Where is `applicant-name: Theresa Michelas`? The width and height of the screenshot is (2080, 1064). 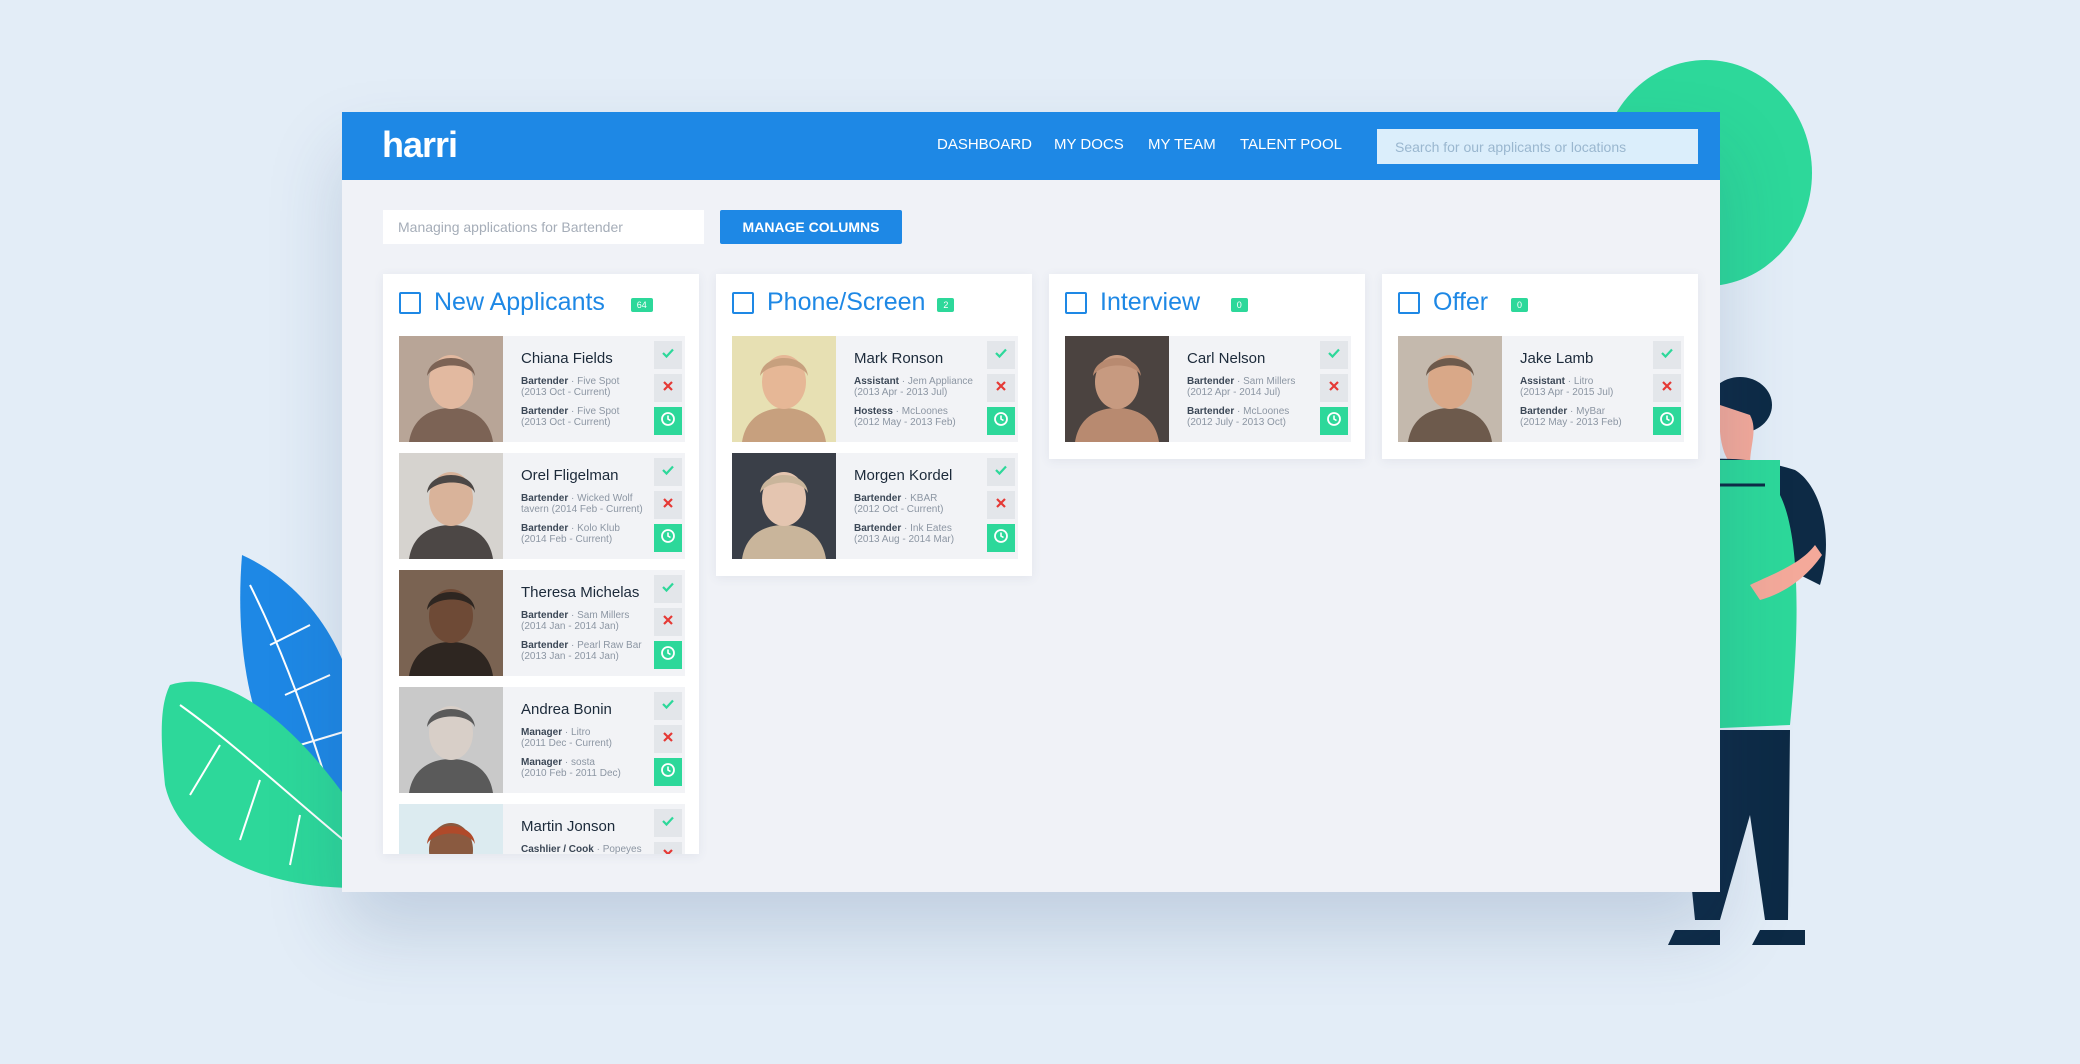 applicant-name: Theresa Michelas is located at coordinates (580, 592).